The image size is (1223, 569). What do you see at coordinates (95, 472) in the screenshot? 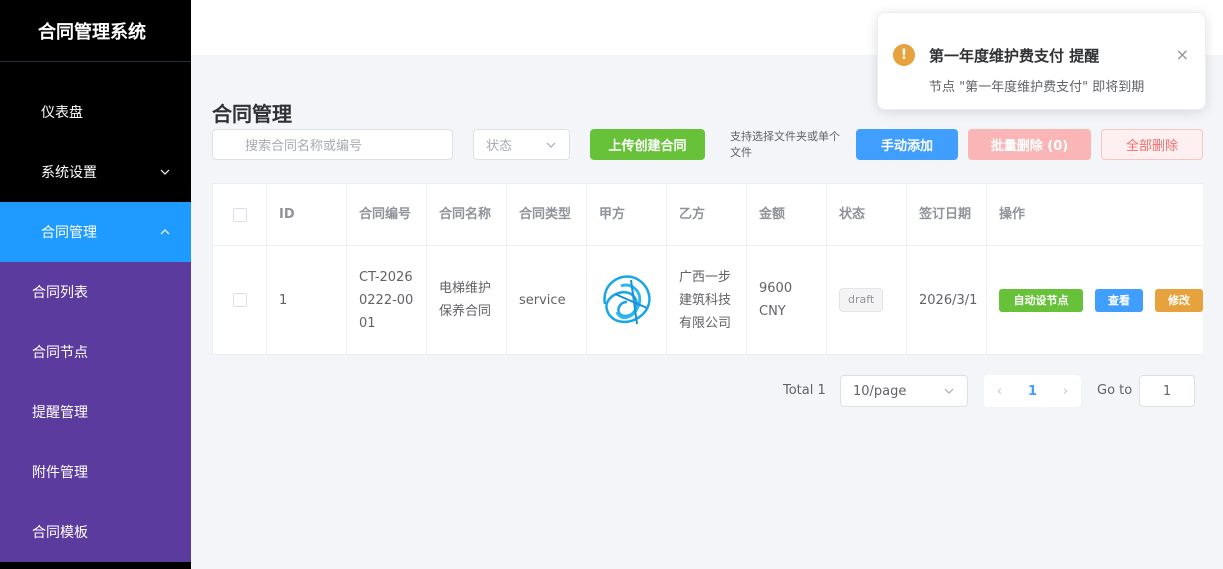
I see `sidebar-item-attachments: 附件管理` at bounding box center [95, 472].